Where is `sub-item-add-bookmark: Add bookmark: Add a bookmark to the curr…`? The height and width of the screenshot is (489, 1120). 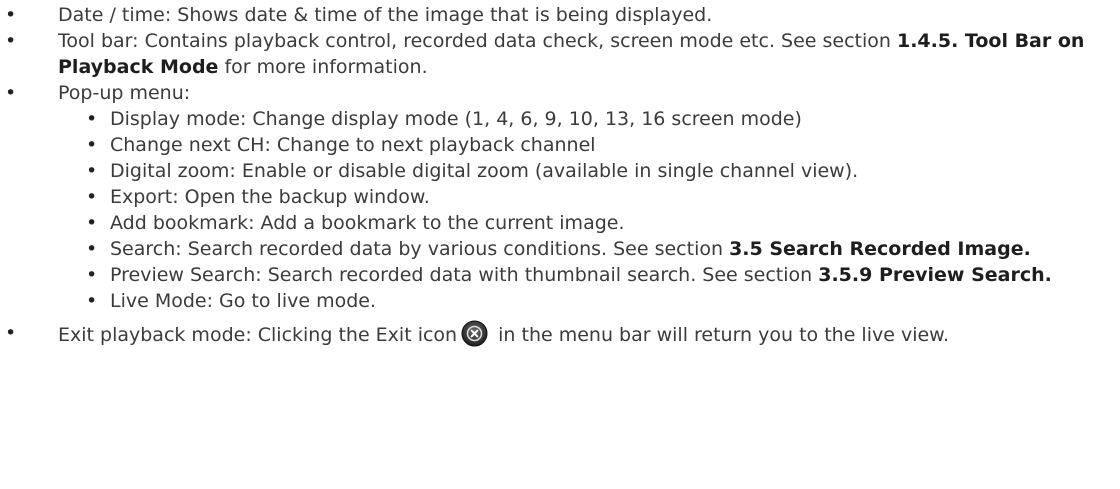 sub-item-add-bookmark: Add bookmark: Add a bookmark to the curr… is located at coordinates (589, 223).